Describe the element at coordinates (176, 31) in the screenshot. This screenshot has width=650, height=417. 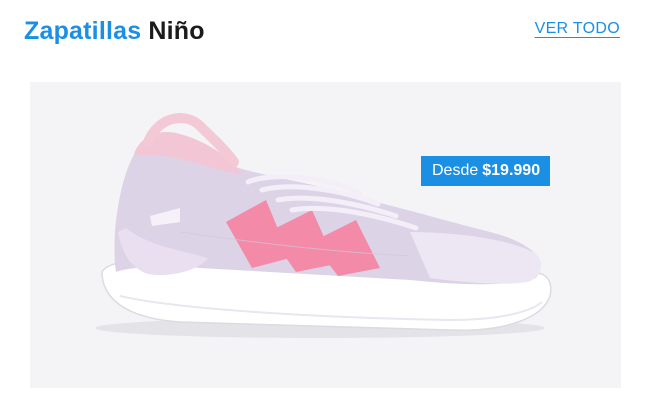
I see `title-rest: Niño` at that location.